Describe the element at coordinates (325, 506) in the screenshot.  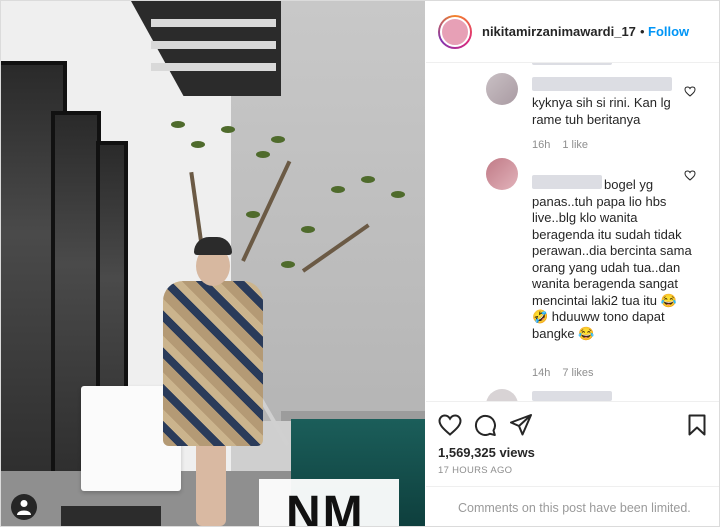
I see `watermark-text: NM` at that location.